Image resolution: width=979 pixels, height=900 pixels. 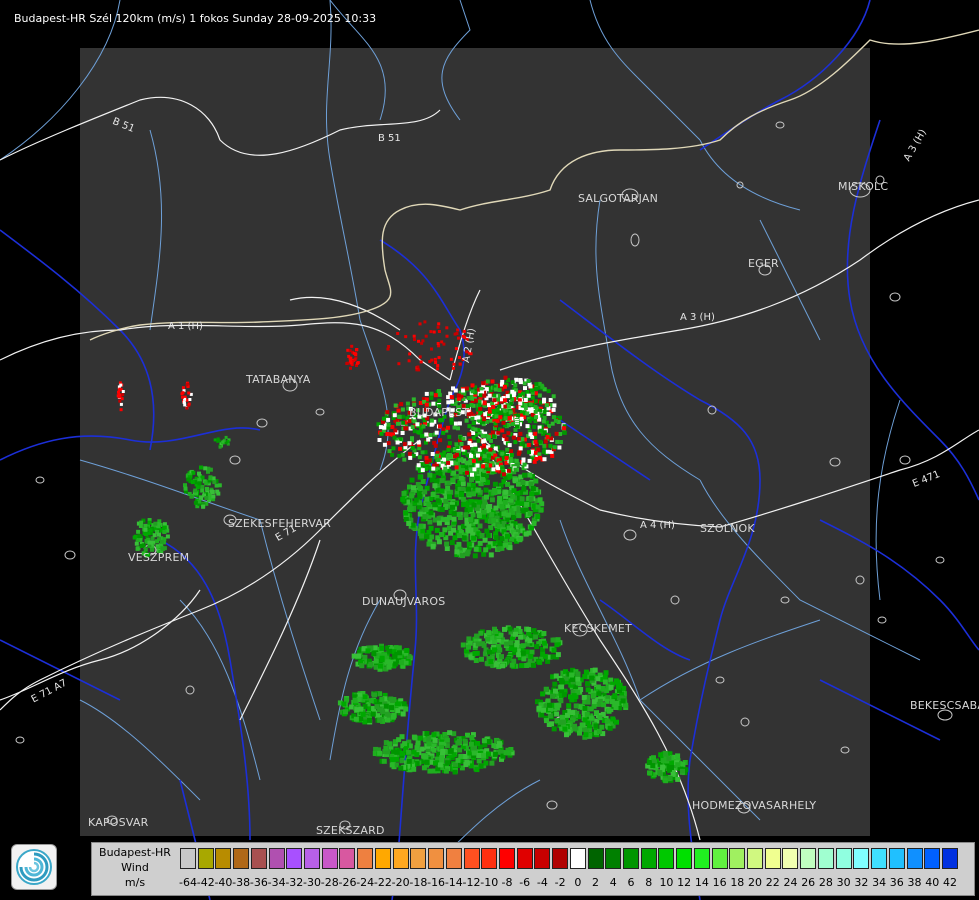 I want to click on city-label-miskolc: MISKOLC, so click(x=863, y=186).